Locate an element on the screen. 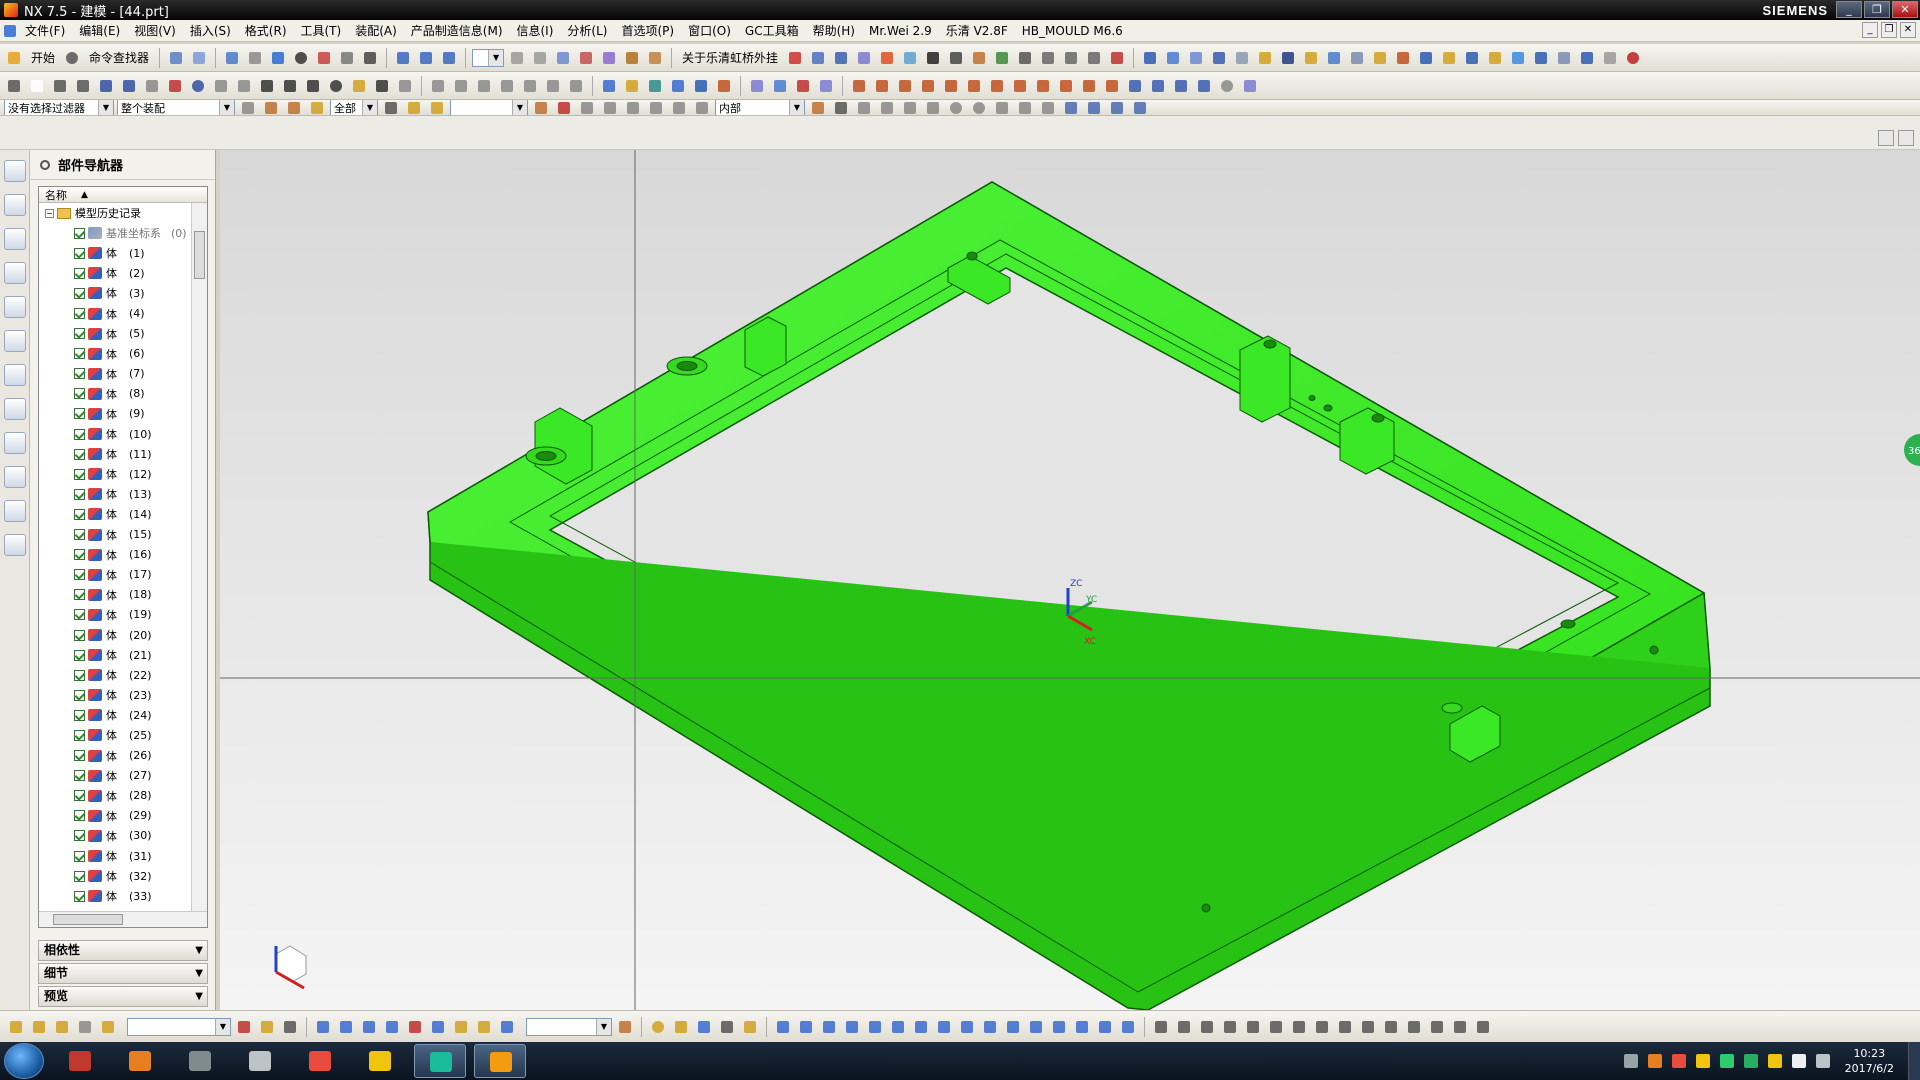 This screenshot has height=1080, width=1920. bottom-tool-40-icon is located at coordinates (1161, 1027).